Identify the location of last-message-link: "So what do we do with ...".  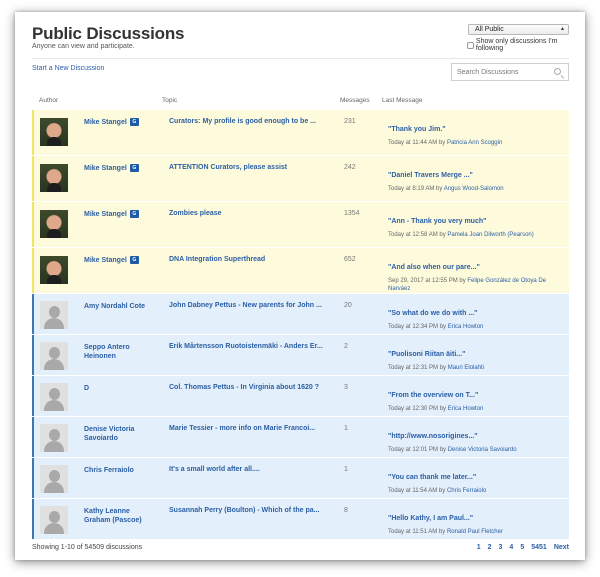
(432, 313).